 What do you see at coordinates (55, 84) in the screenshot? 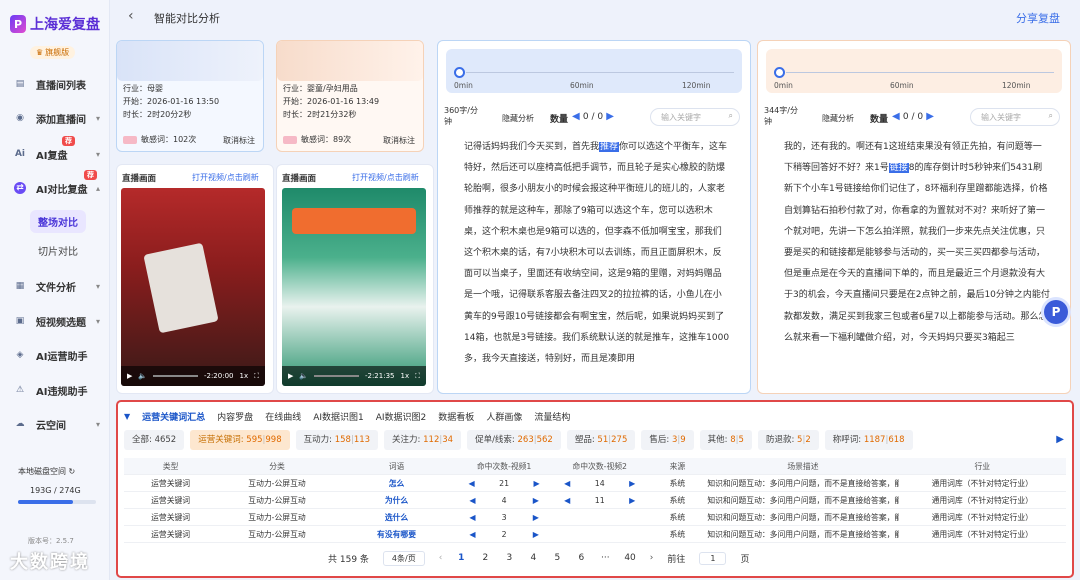
I see `sidebar-item-live-list: ▤ 直播间列表` at bounding box center [55, 84].